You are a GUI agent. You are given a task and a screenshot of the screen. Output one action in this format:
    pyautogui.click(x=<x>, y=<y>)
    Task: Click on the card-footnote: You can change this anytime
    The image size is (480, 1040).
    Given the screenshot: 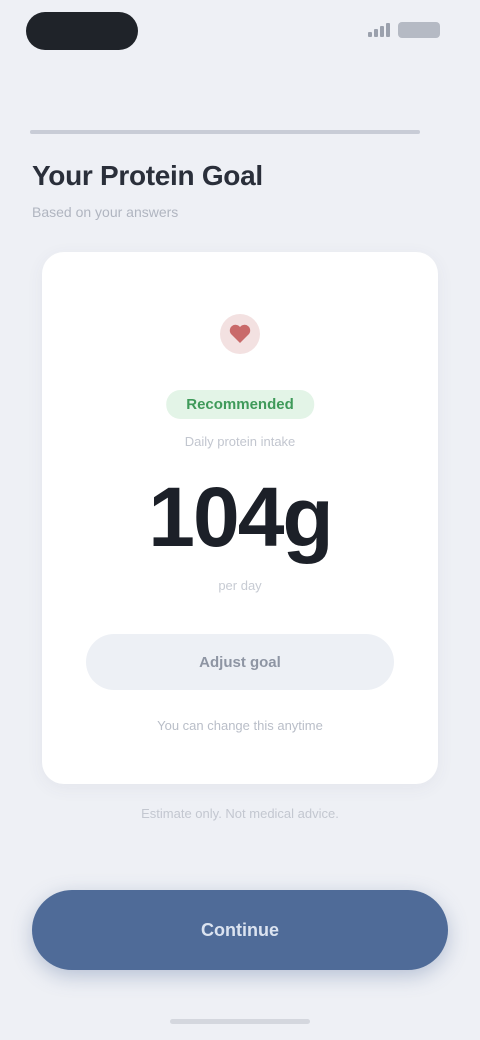 What is the action you would take?
    pyautogui.click(x=240, y=725)
    